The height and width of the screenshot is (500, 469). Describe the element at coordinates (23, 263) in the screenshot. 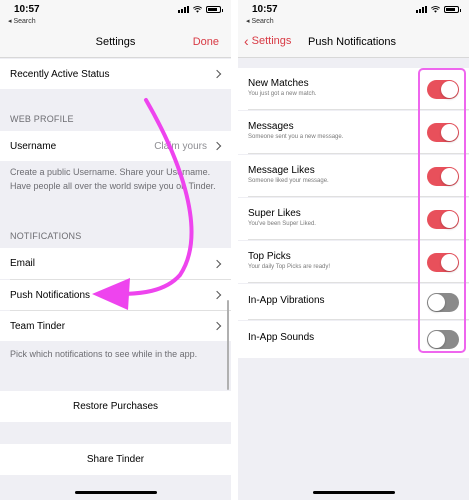

I see `row-label: Email` at that location.